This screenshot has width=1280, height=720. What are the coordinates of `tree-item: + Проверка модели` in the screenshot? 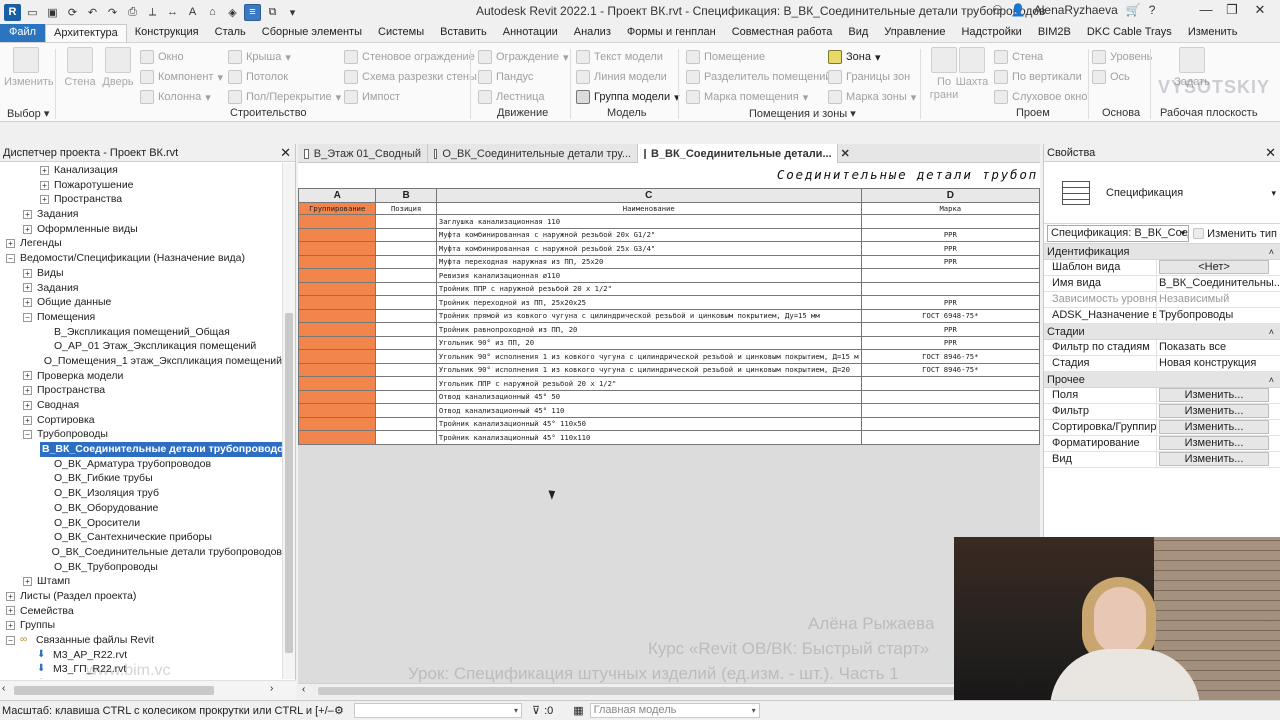 It's located at (141, 376).